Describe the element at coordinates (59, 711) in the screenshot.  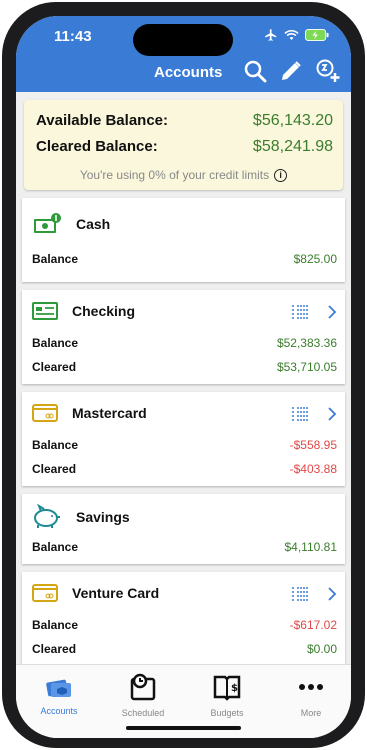
I see `tab-label: Accounts` at that location.